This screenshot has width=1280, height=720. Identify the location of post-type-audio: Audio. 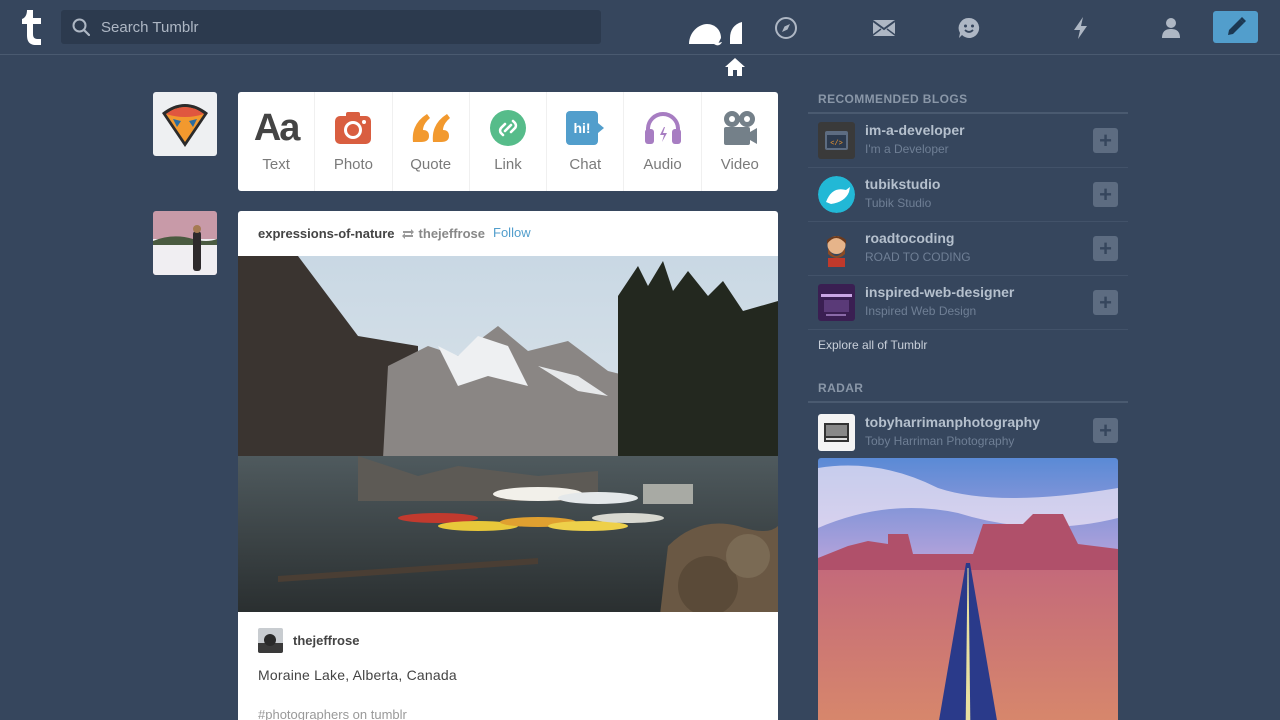
(663, 141).